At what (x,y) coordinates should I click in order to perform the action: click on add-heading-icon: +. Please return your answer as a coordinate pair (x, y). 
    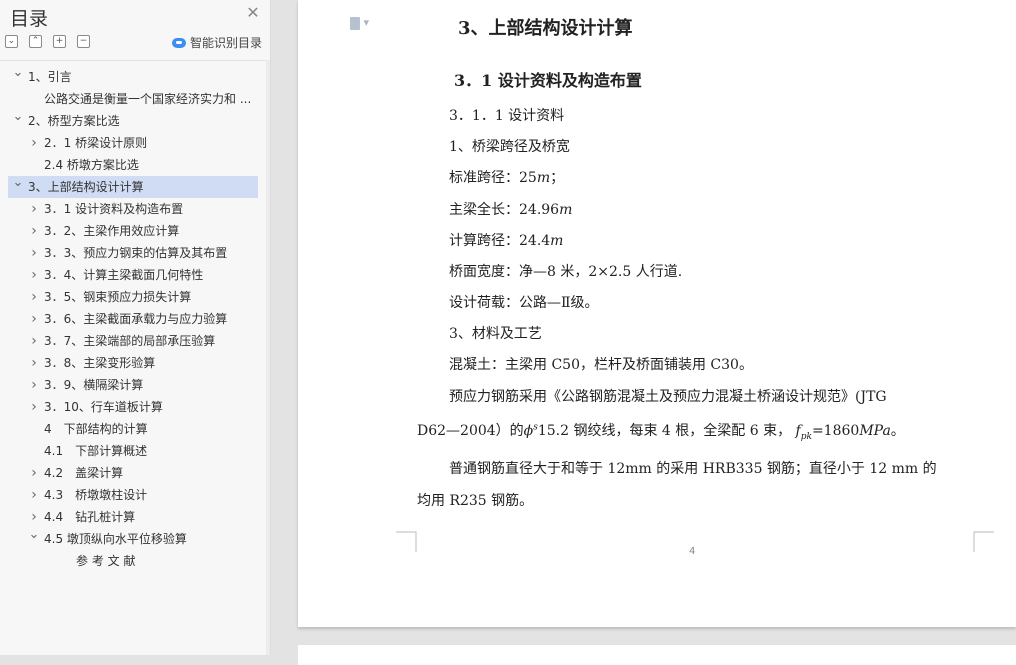
    Looking at the image, I should click on (59, 41).